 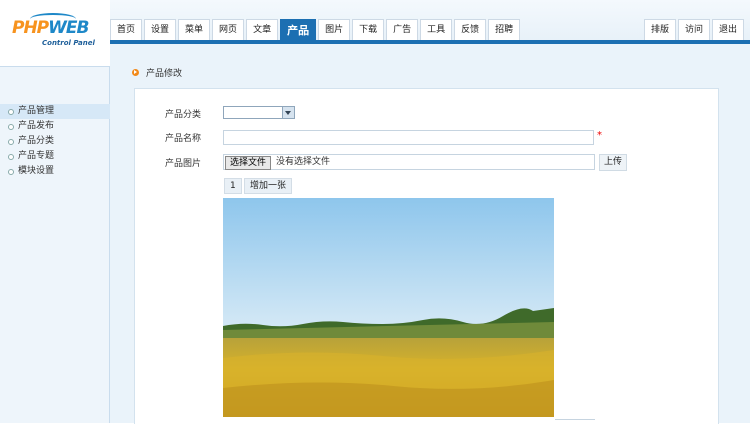 I want to click on tab-visits: 访问, so click(x=693, y=29).